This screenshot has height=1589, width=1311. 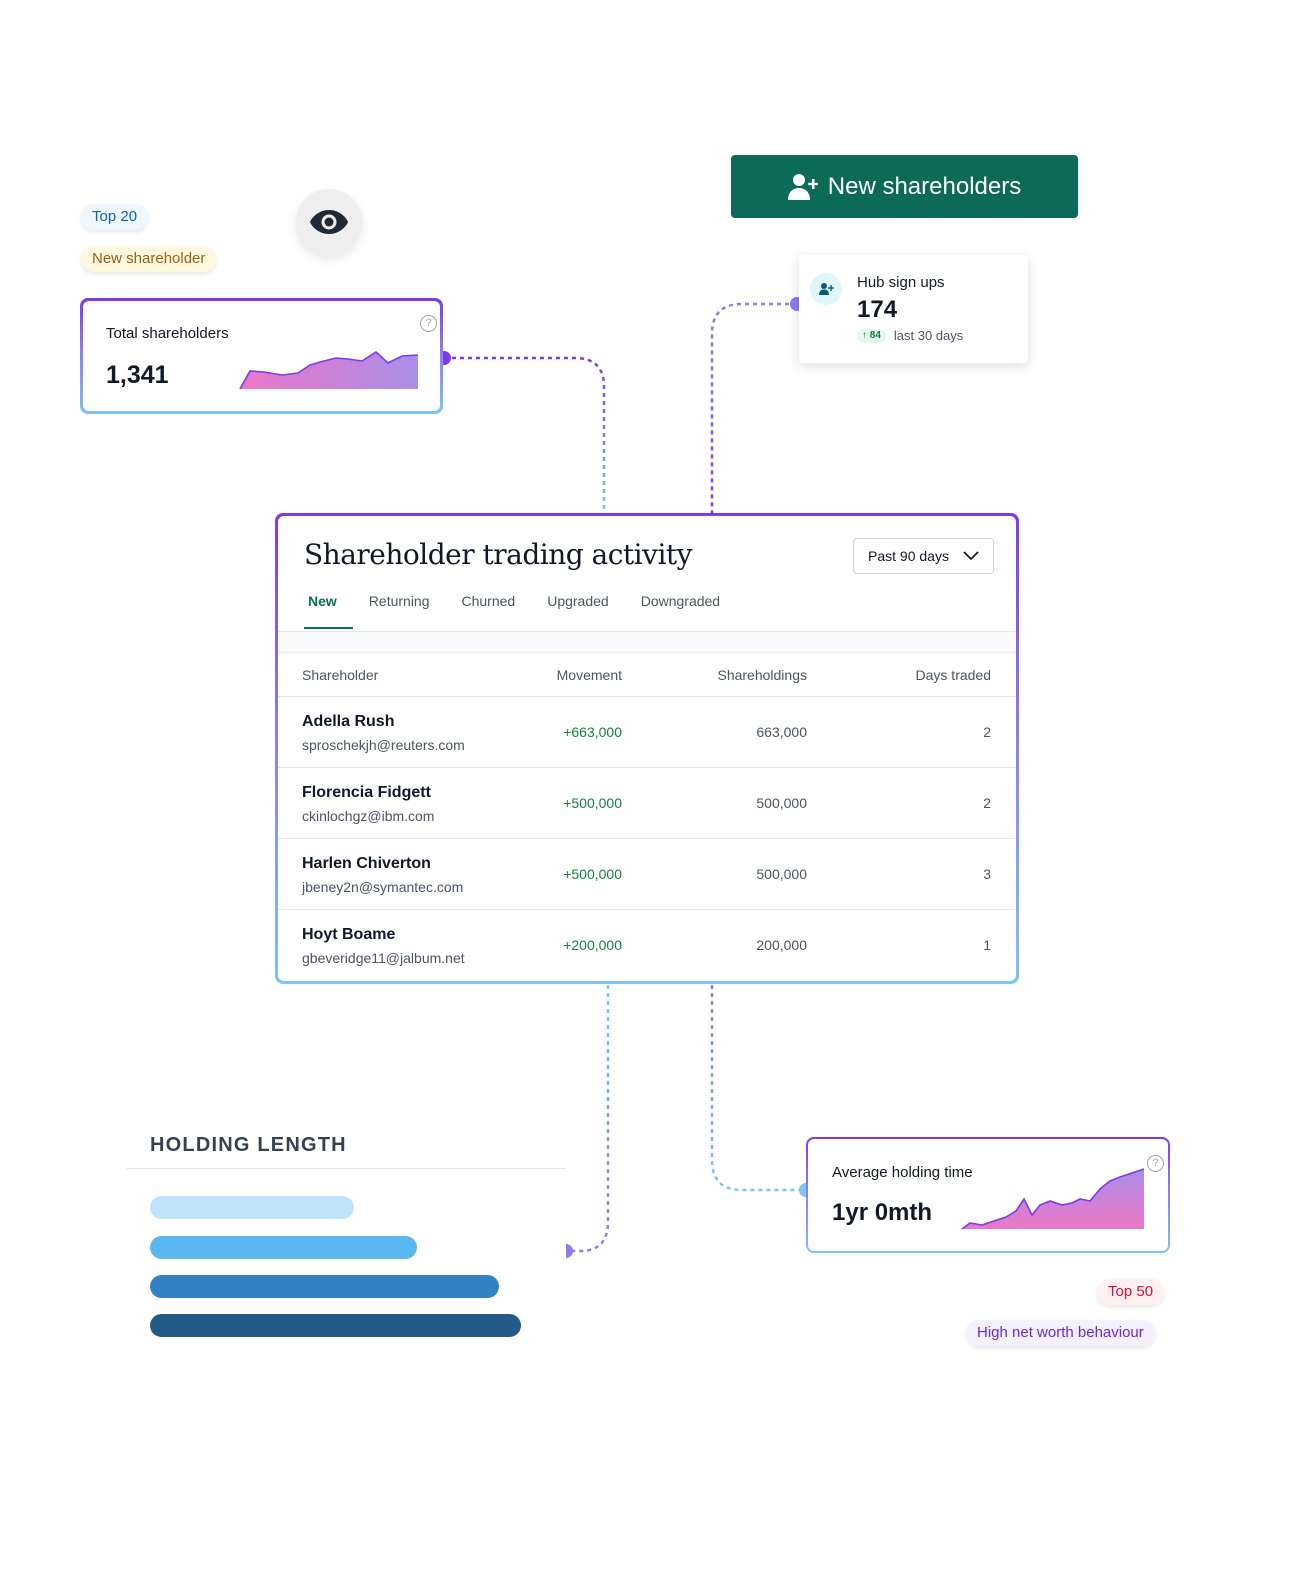 I want to click on connector-table-to-average, so click(x=758, y=1088).